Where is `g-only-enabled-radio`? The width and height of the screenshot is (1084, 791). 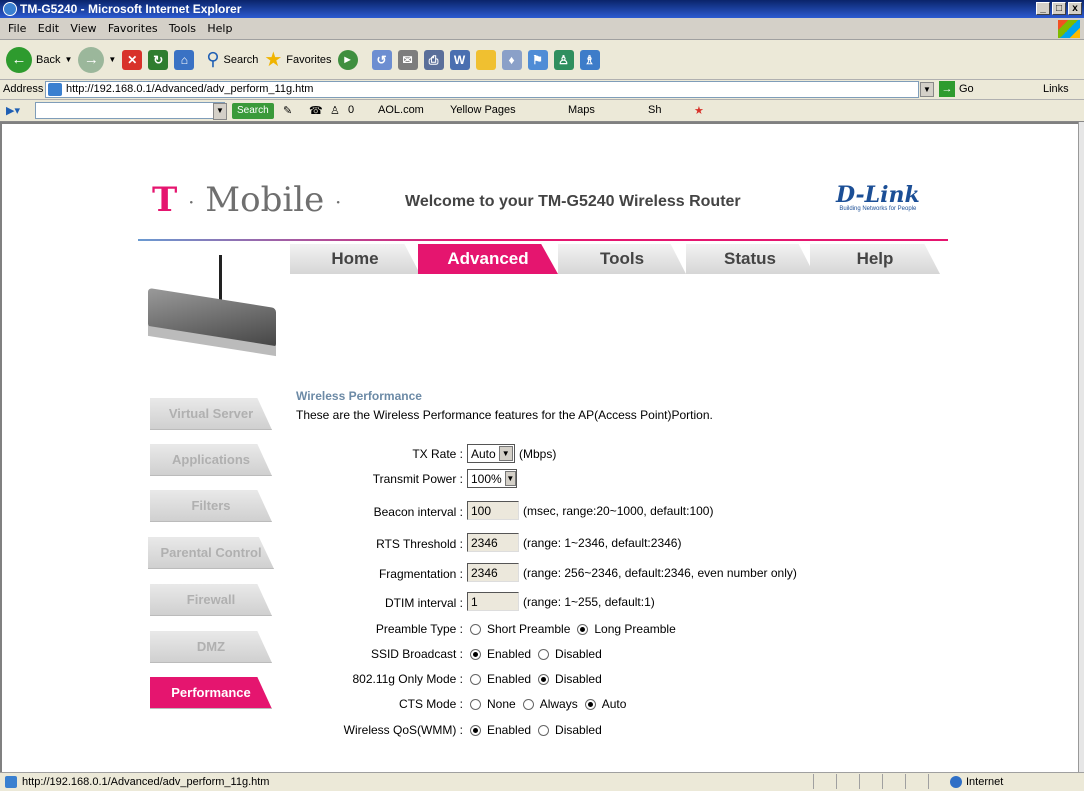
g-only-enabled-radio is located at coordinates (475, 679).